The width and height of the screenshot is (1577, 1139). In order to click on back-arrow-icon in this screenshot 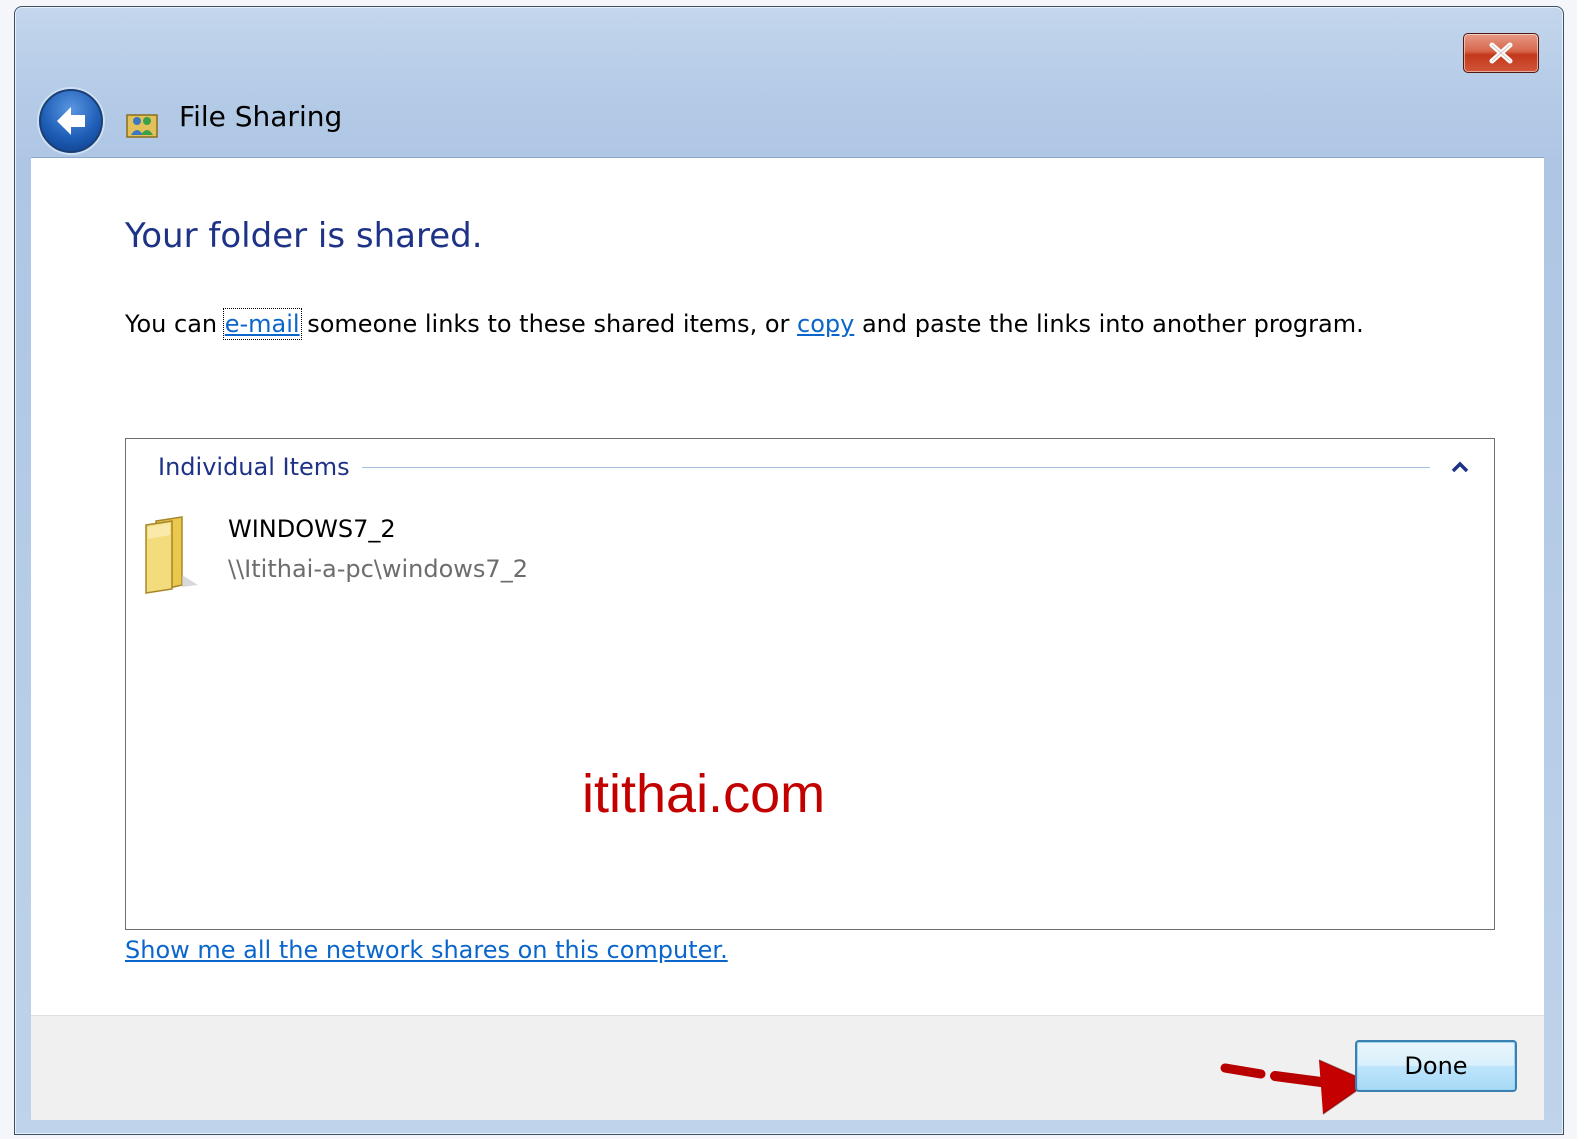, I will do `click(71, 121)`.